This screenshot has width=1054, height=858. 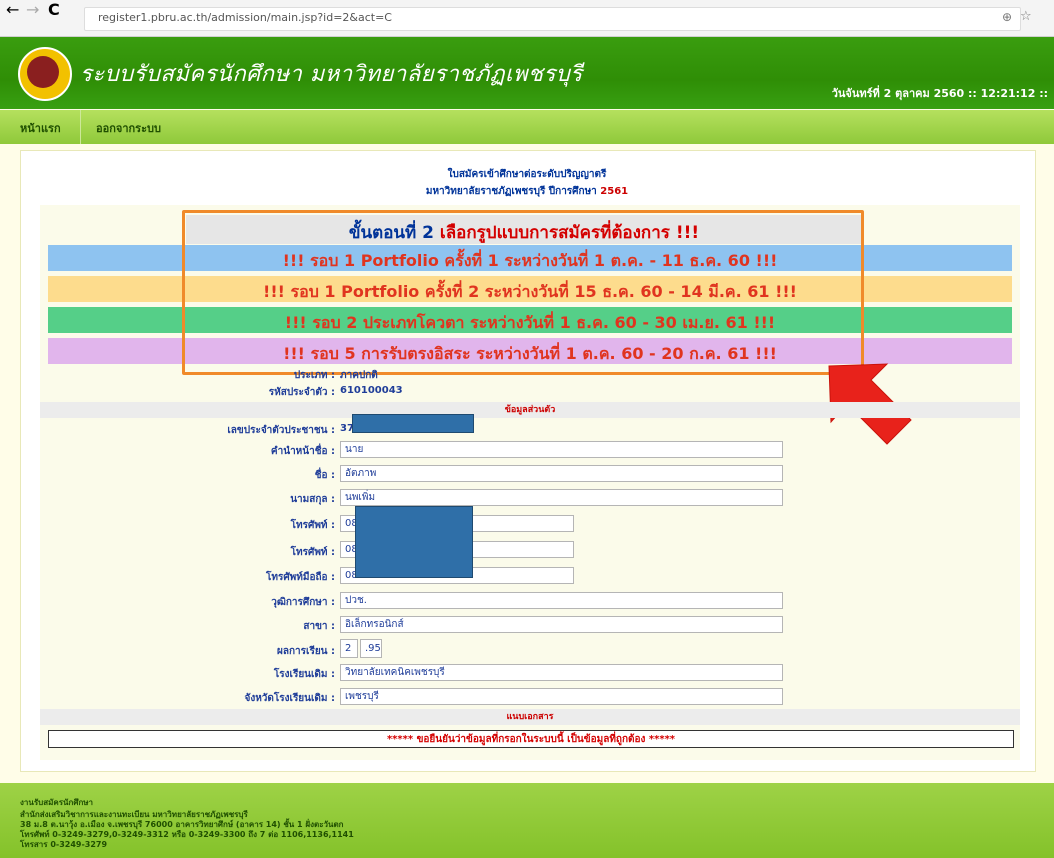 What do you see at coordinates (128, 128) in the screenshot?
I see `menu-logout: ออกจากระบบ` at bounding box center [128, 128].